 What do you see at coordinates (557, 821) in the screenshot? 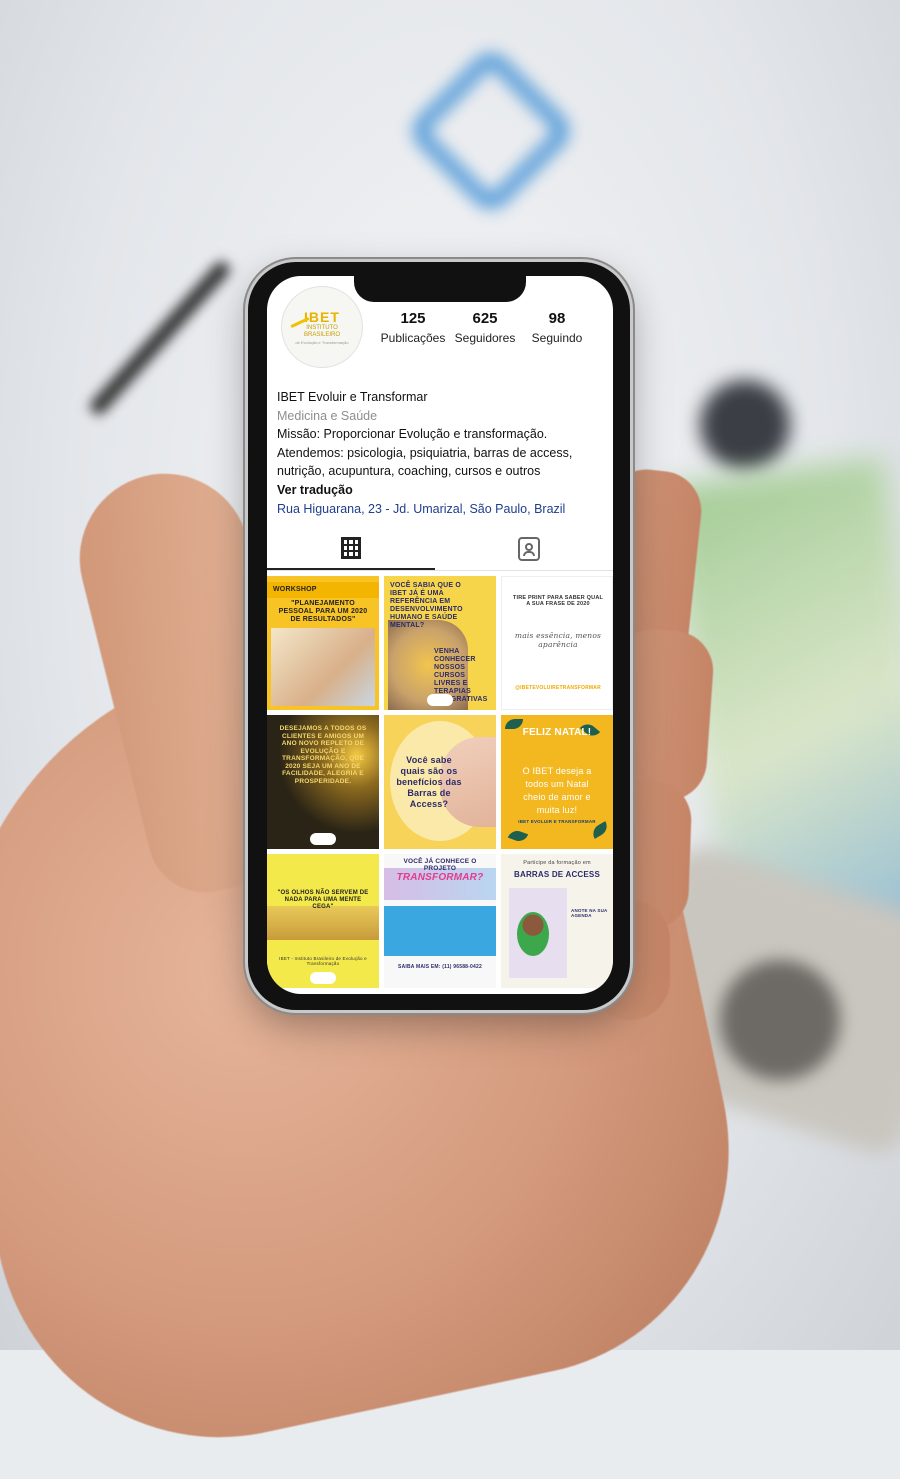
I see `post-footer: IBET EVOLUIR E TRANSFORMAR` at bounding box center [557, 821].